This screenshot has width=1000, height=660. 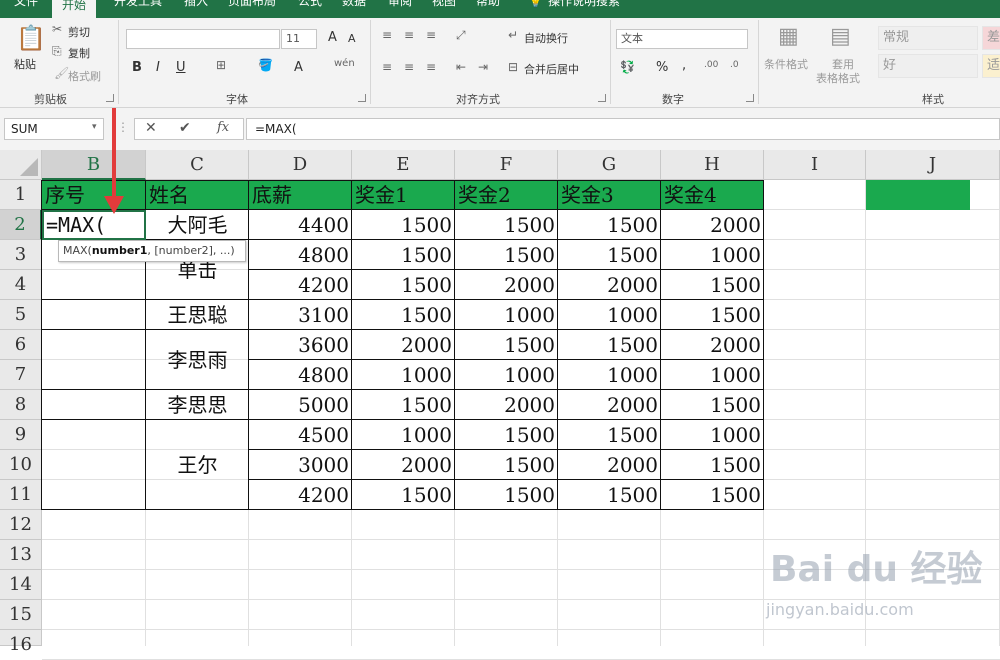 What do you see at coordinates (221, 65) in the screenshot?
I see `borders-icon: ⊞` at bounding box center [221, 65].